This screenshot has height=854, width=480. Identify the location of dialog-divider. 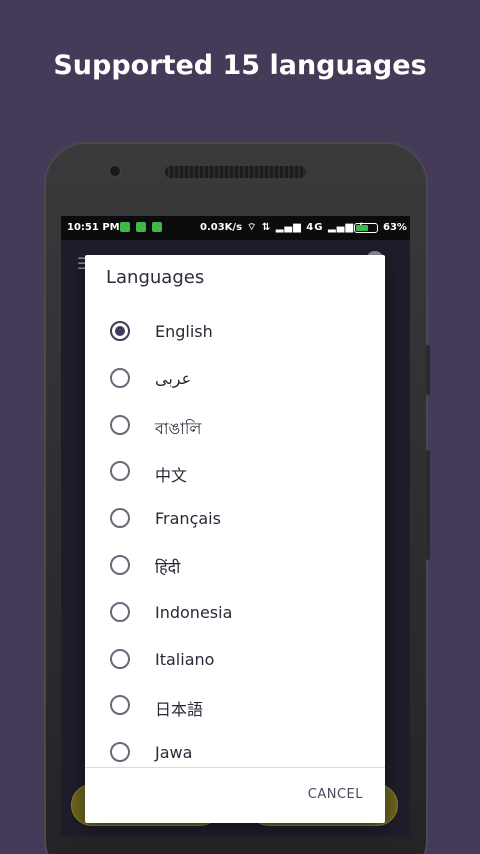
(235, 767).